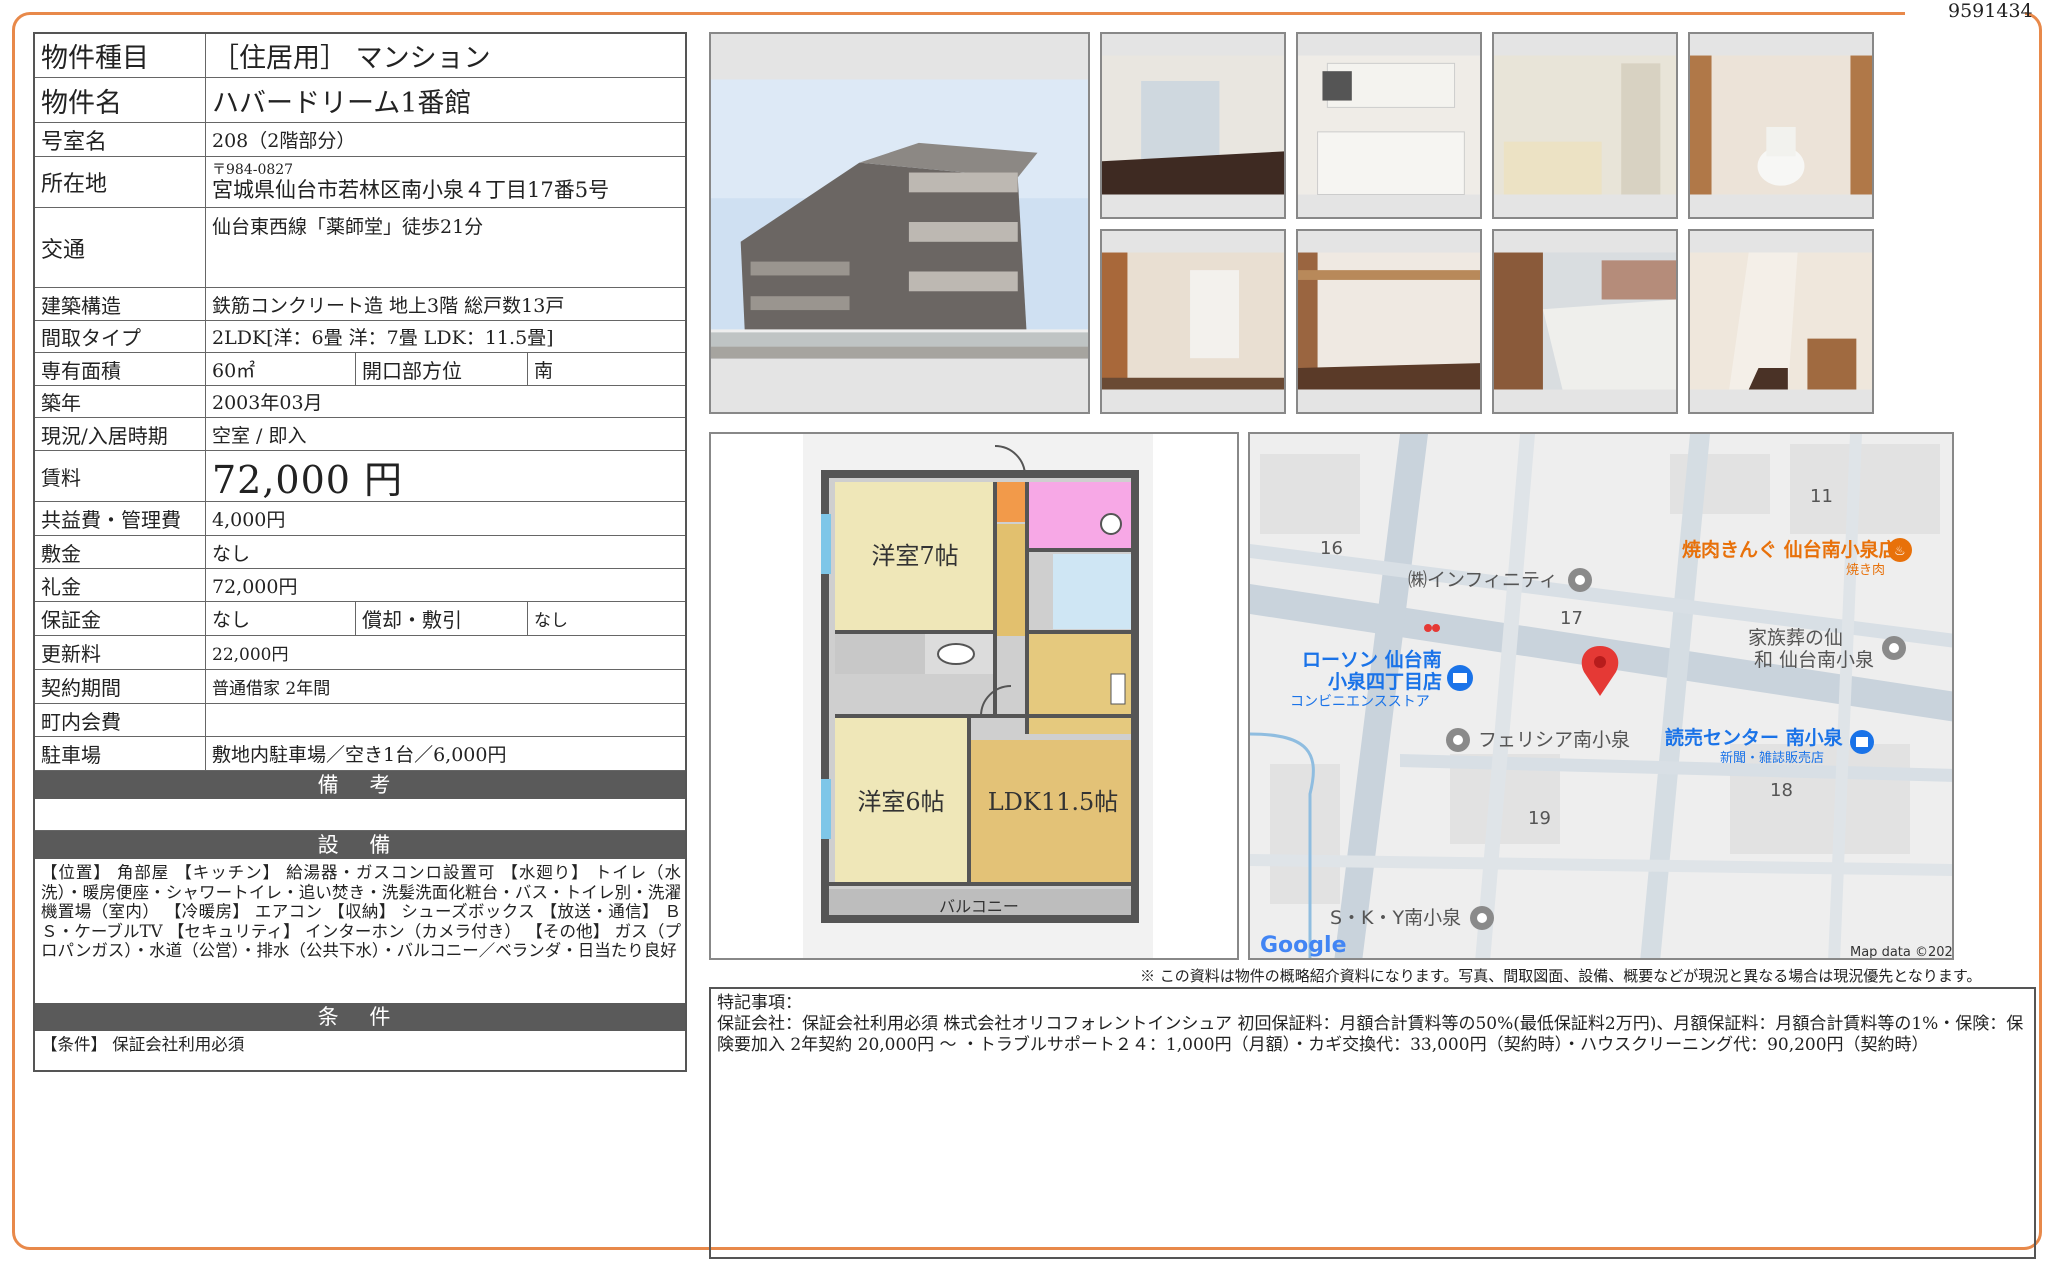 This screenshot has width=2056, height=1265. Describe the element at coordinates (360, 100) in the screenshot. I see `spec-row-name: 物件名 ハバードリーム1番館` at that location.